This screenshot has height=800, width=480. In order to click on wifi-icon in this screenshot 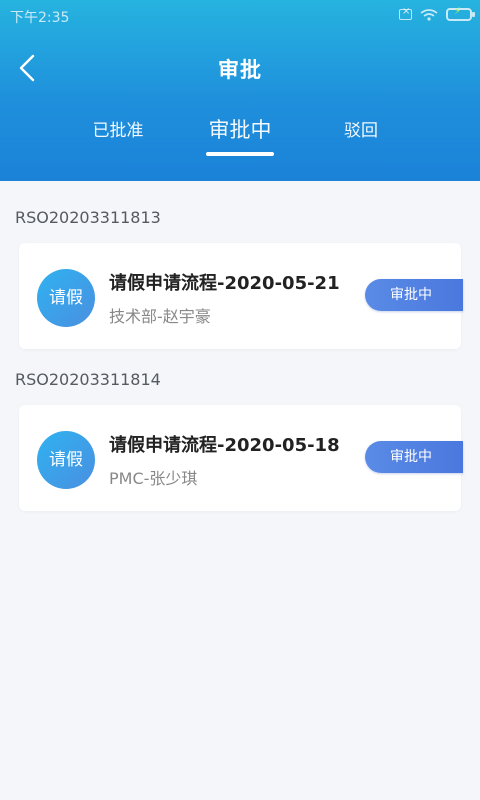, I will do `click(429, 14)`.